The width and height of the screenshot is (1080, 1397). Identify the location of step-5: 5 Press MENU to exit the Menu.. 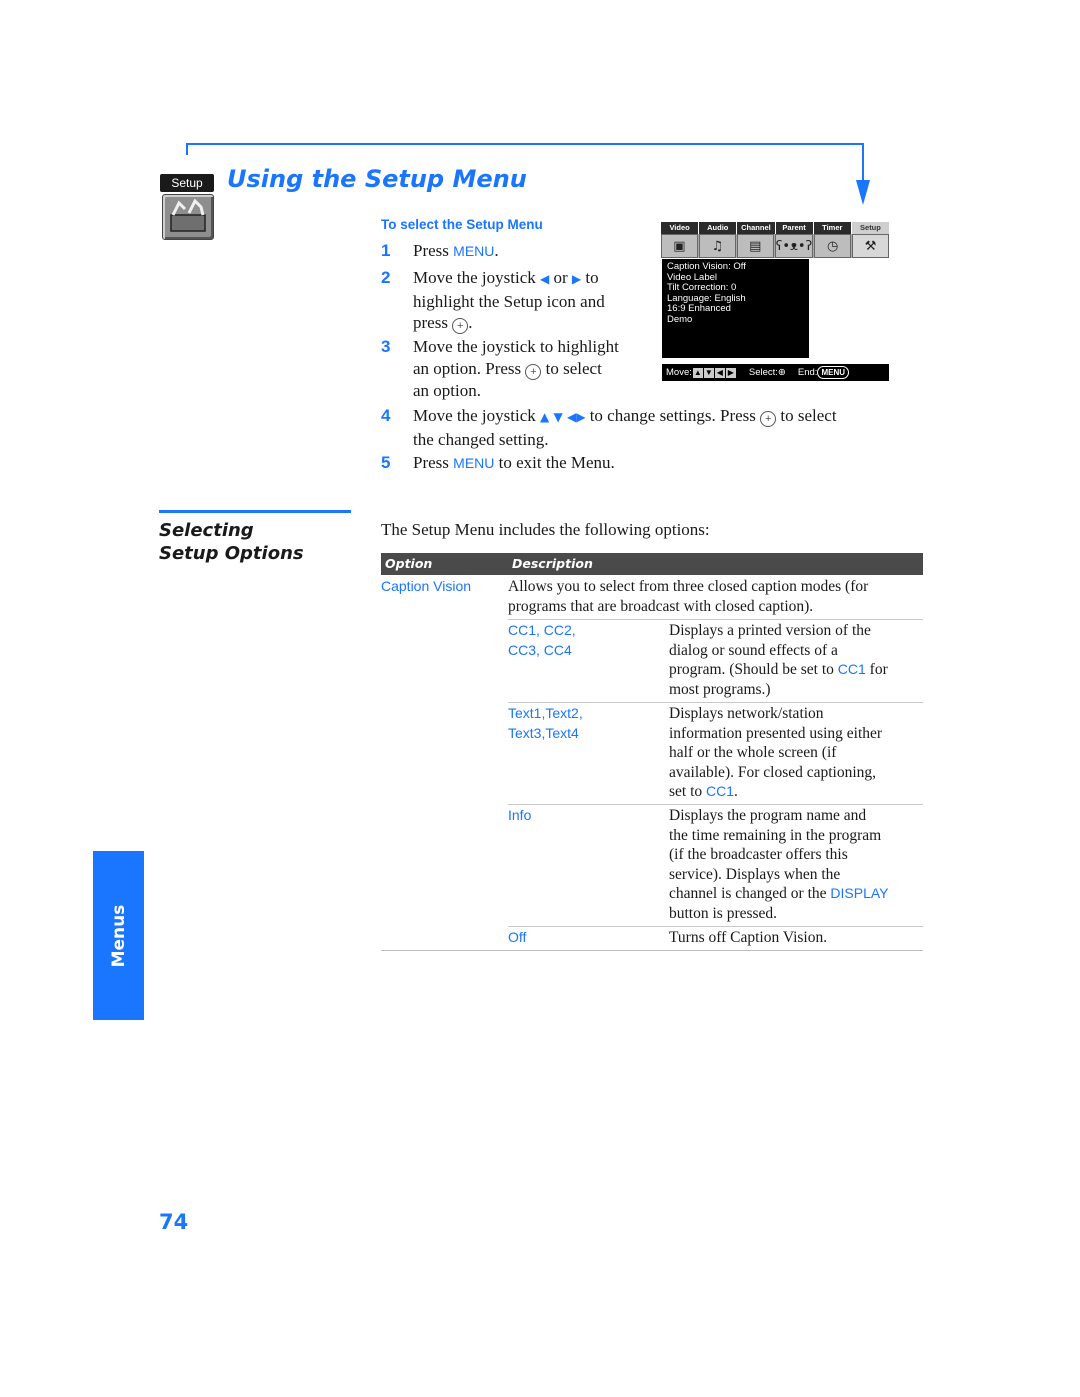
(581, 463).